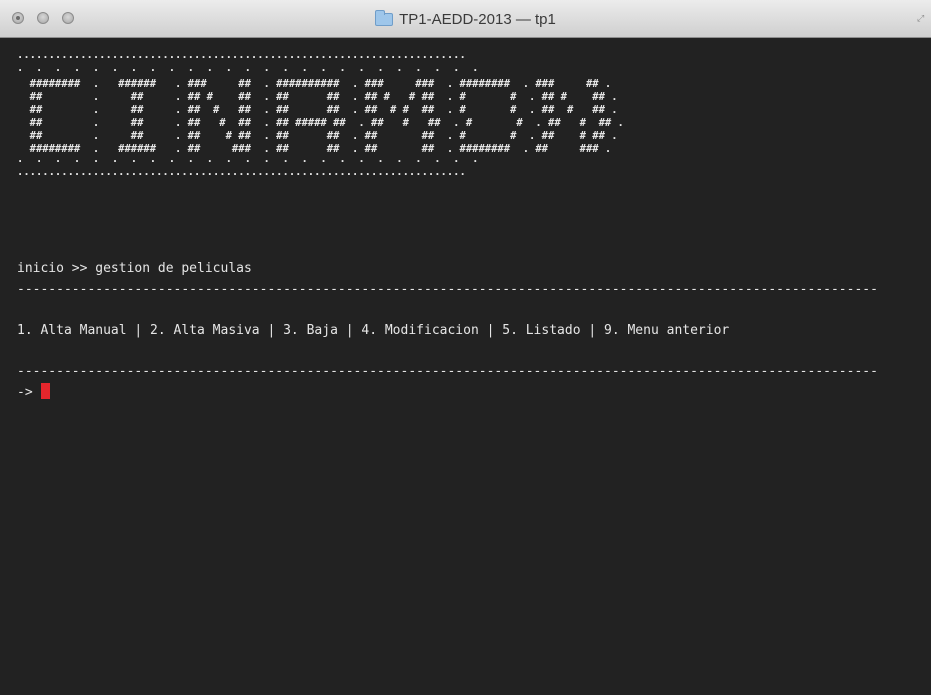  Describe the element at coordinates (134, 268) in the screenshot. I see `breadcrumb: inicio >> gestion de peliculas` at that location.